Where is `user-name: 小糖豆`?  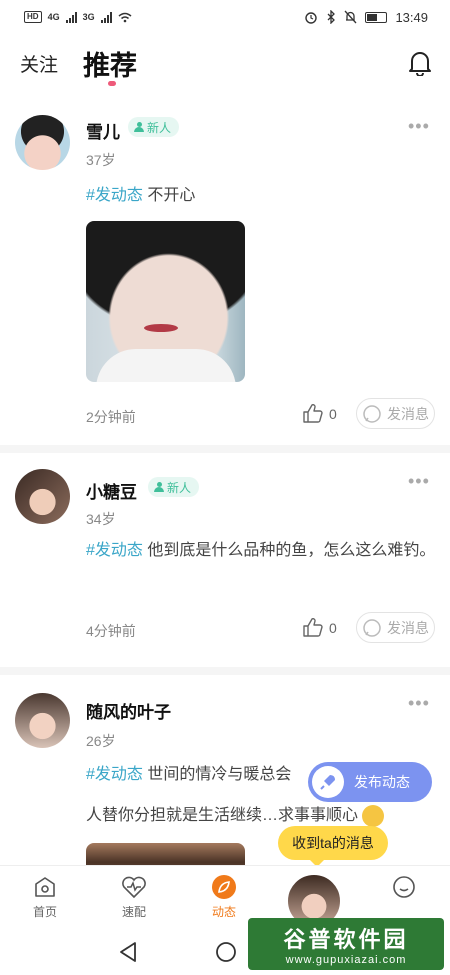 user-name: 小糖豆 is located at coordinates (111, 490).